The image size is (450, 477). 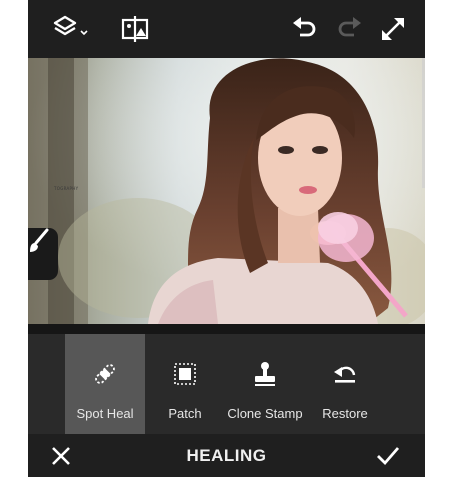 What do you see at coordinates (105, 413) in the screenshot?
I see `tool-label: Spot Heal` at bounding box center [105, 413].